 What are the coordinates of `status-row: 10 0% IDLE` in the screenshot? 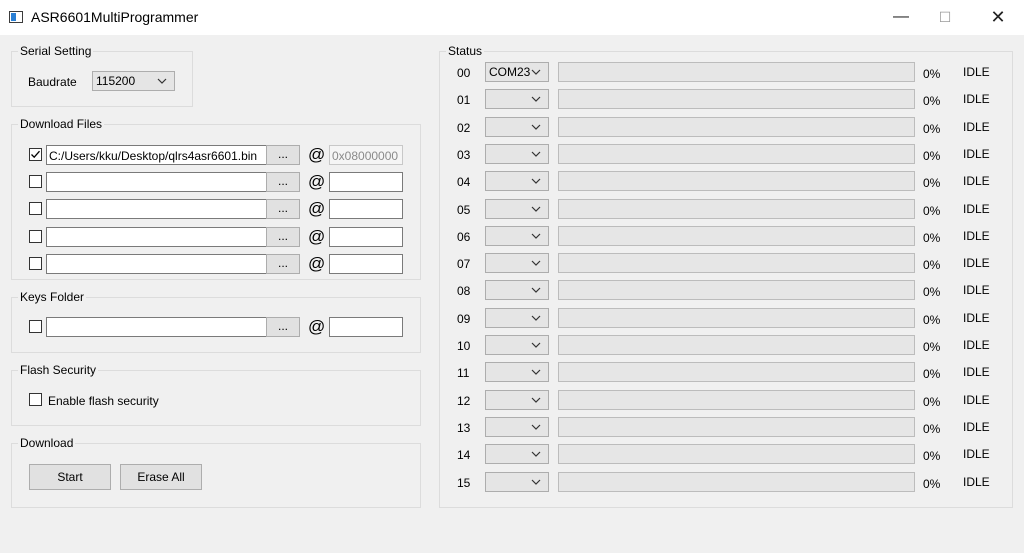 It's located at (725, 346).